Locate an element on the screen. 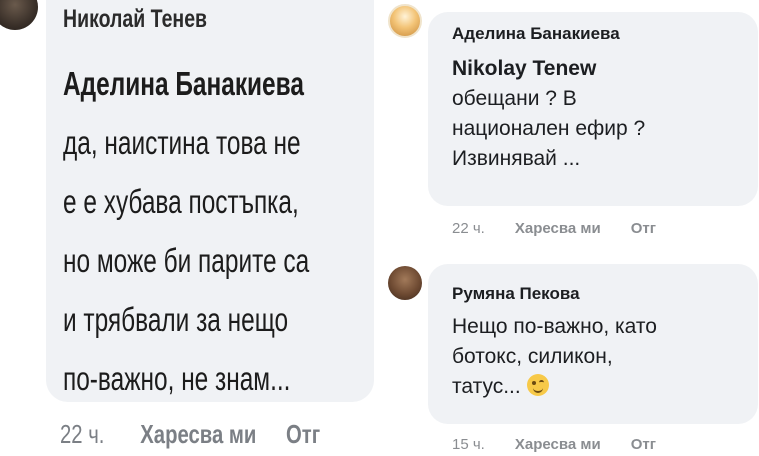 This screenshot has height=456, width=759. comment-mention: Аделина Банакиева is located at coordinates (211, 83).